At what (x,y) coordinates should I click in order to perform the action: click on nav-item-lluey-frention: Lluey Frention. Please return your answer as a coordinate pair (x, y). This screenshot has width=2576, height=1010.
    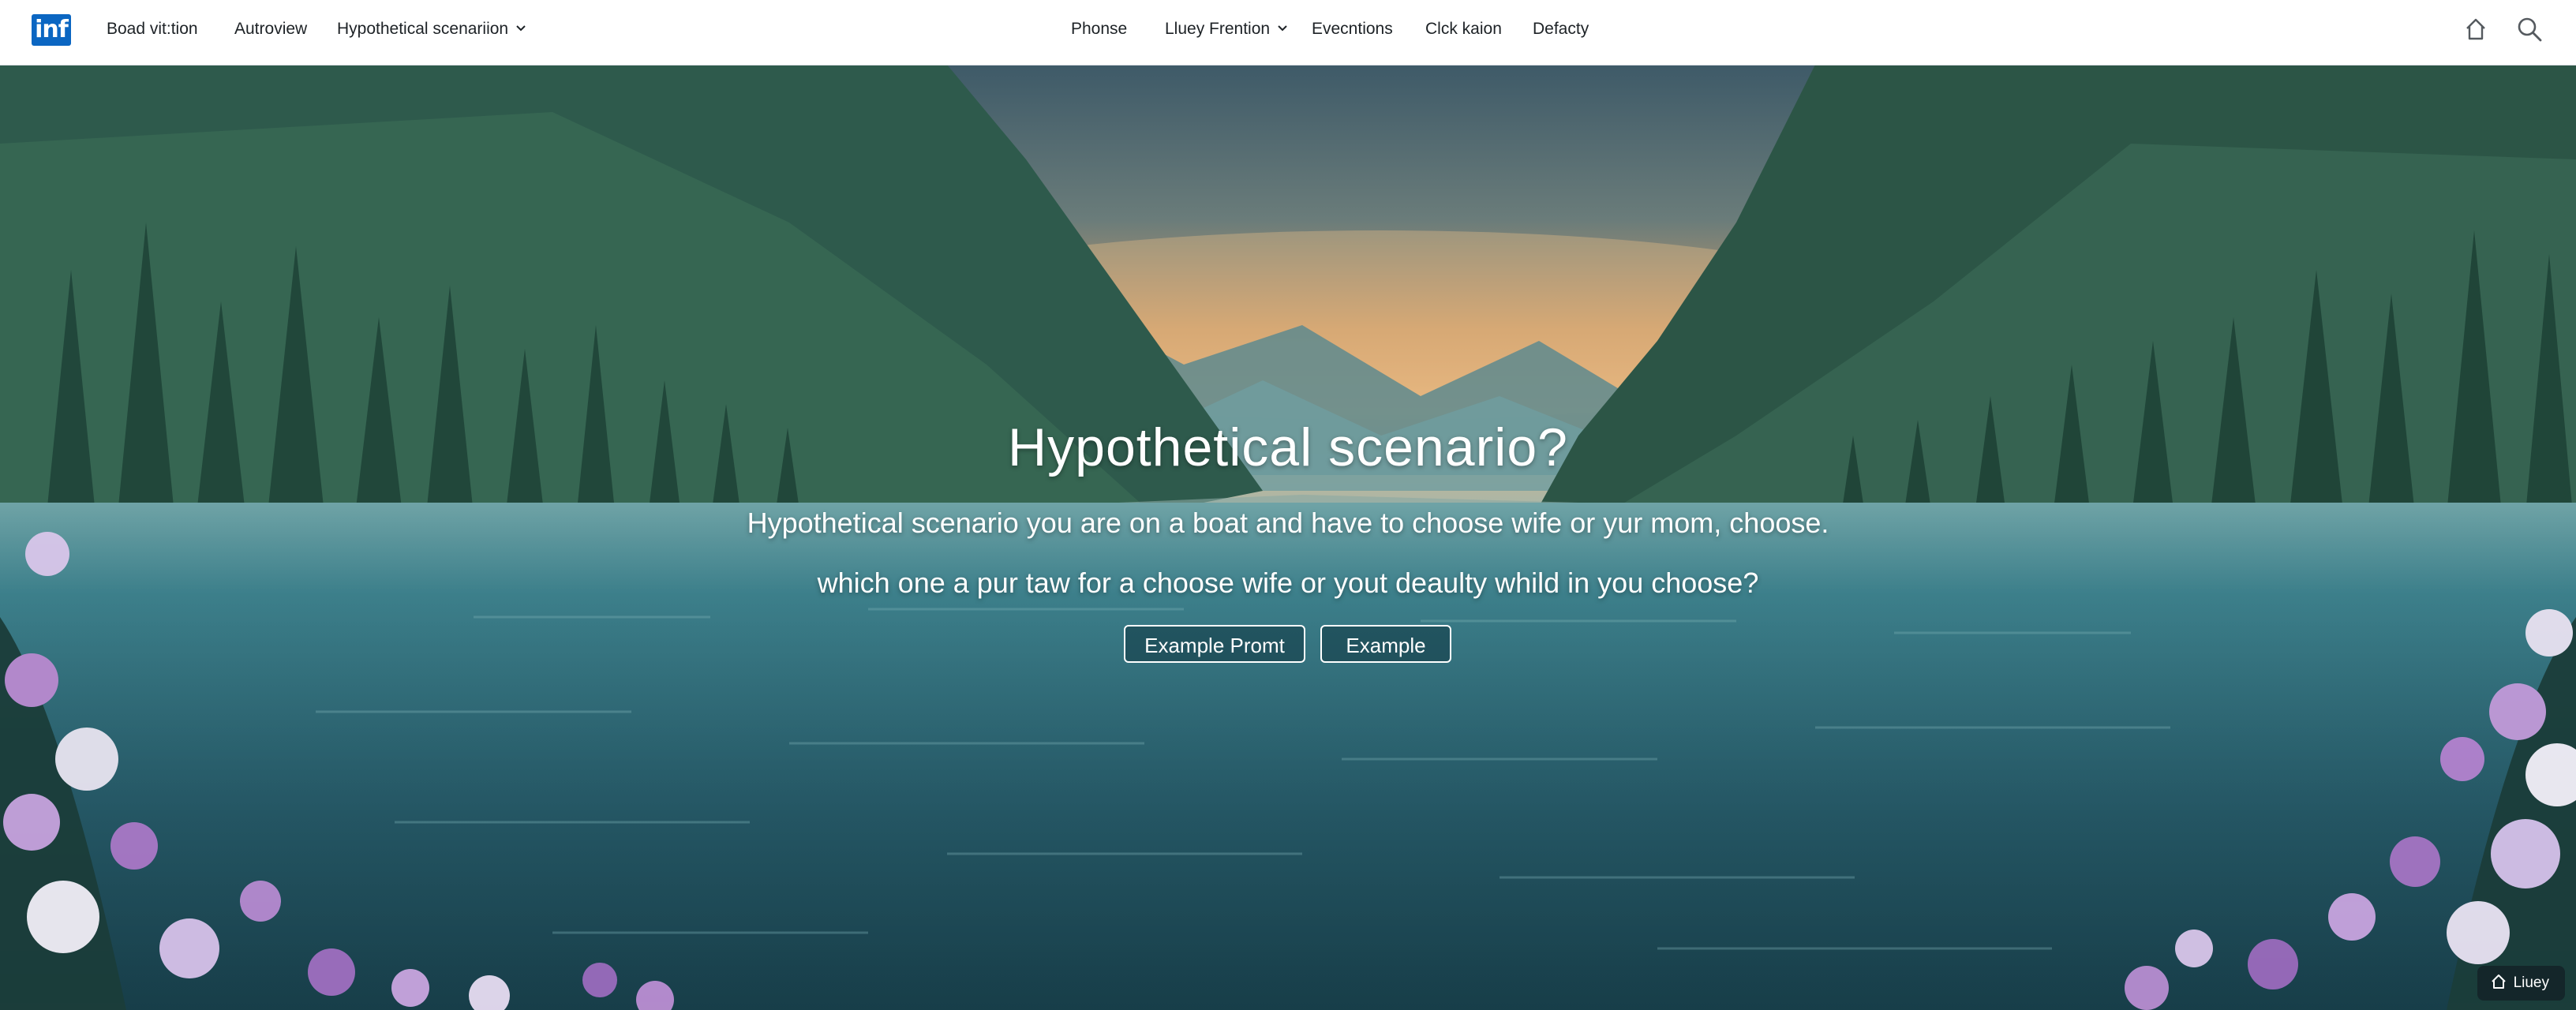
    Looking at the image, I should click on (1226, 29).